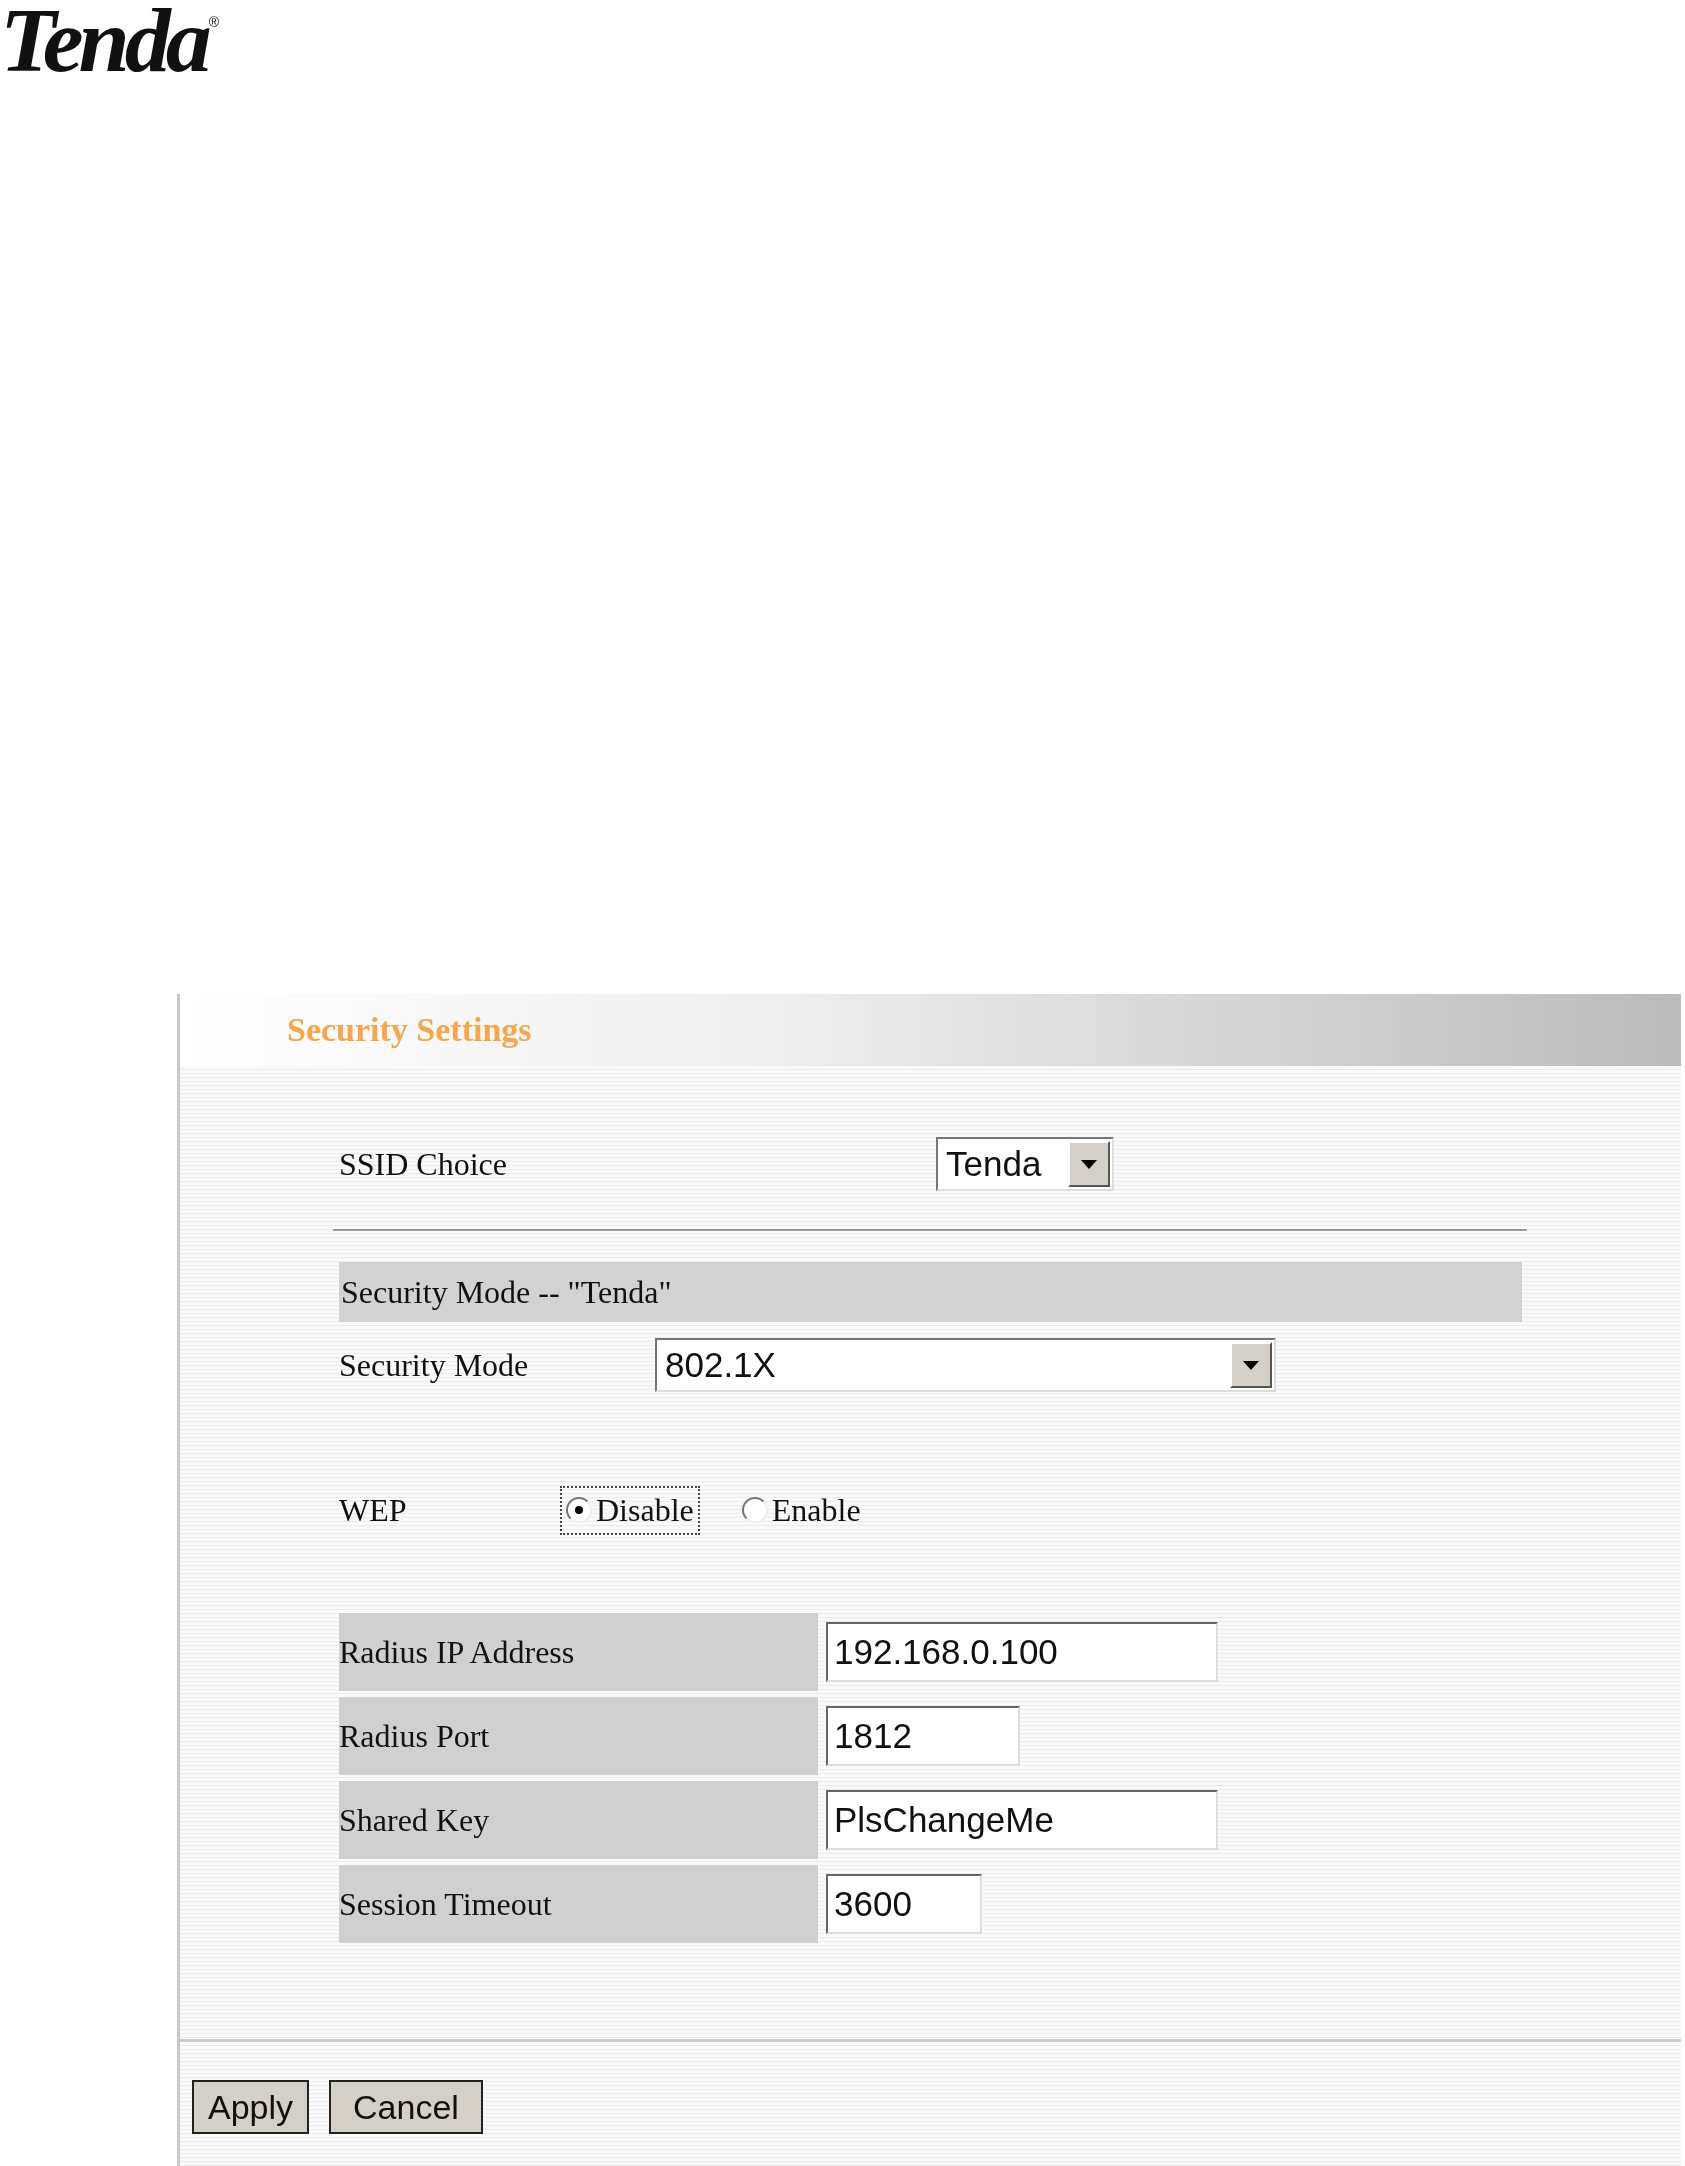  Describe the element at coordinates (630, 1510) in the screenshot. I see `radio-option: Disable` at that location.